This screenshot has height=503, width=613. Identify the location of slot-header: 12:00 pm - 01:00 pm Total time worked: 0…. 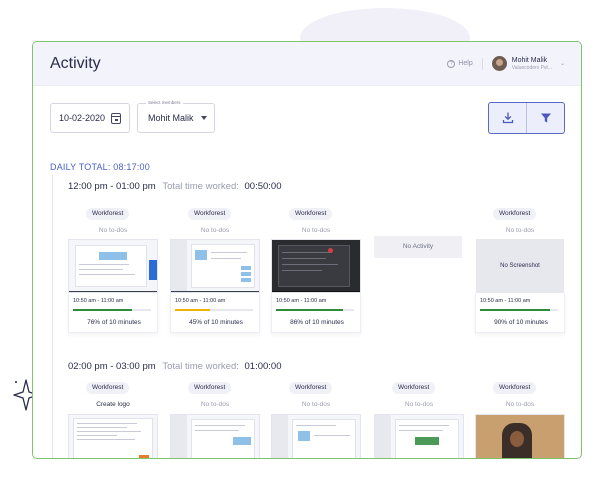
(175, 186).